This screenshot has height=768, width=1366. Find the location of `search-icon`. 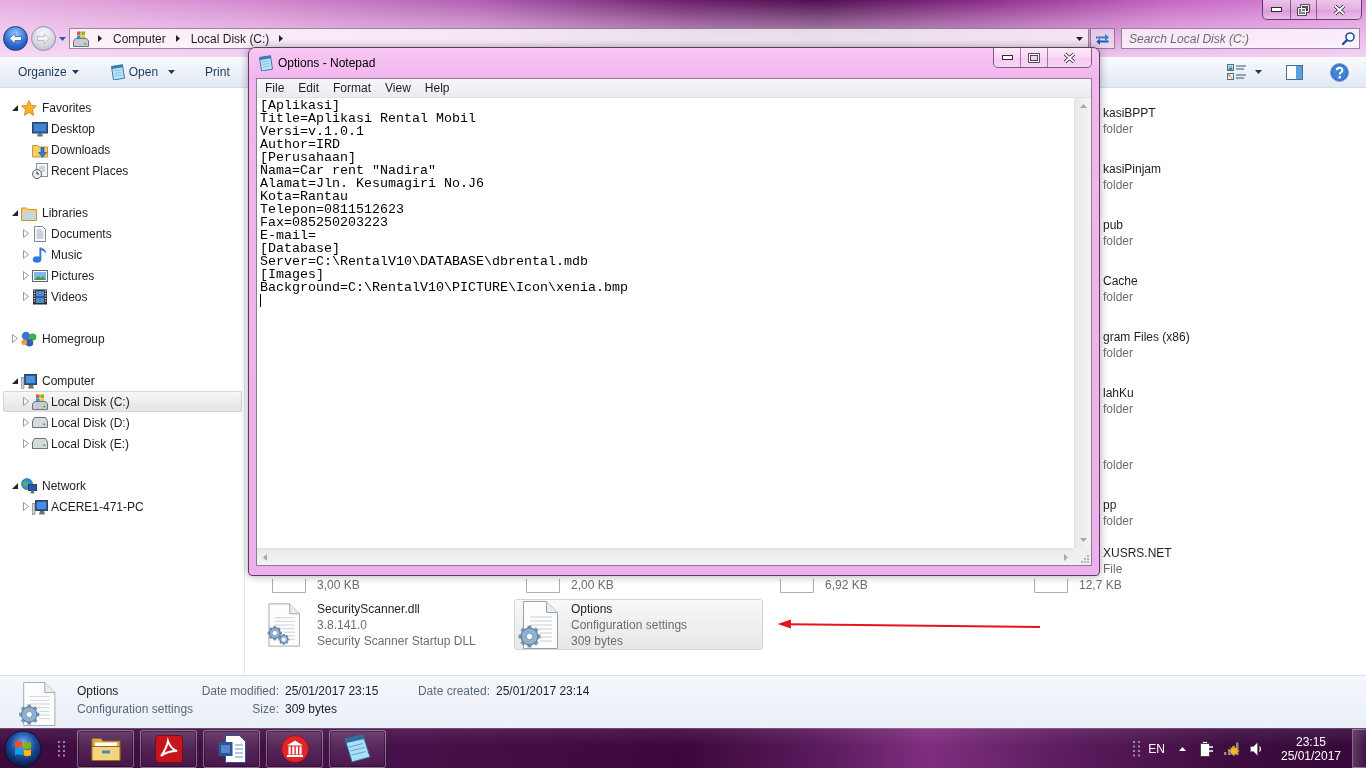

search-icon is located at coordinates (1348, 38).